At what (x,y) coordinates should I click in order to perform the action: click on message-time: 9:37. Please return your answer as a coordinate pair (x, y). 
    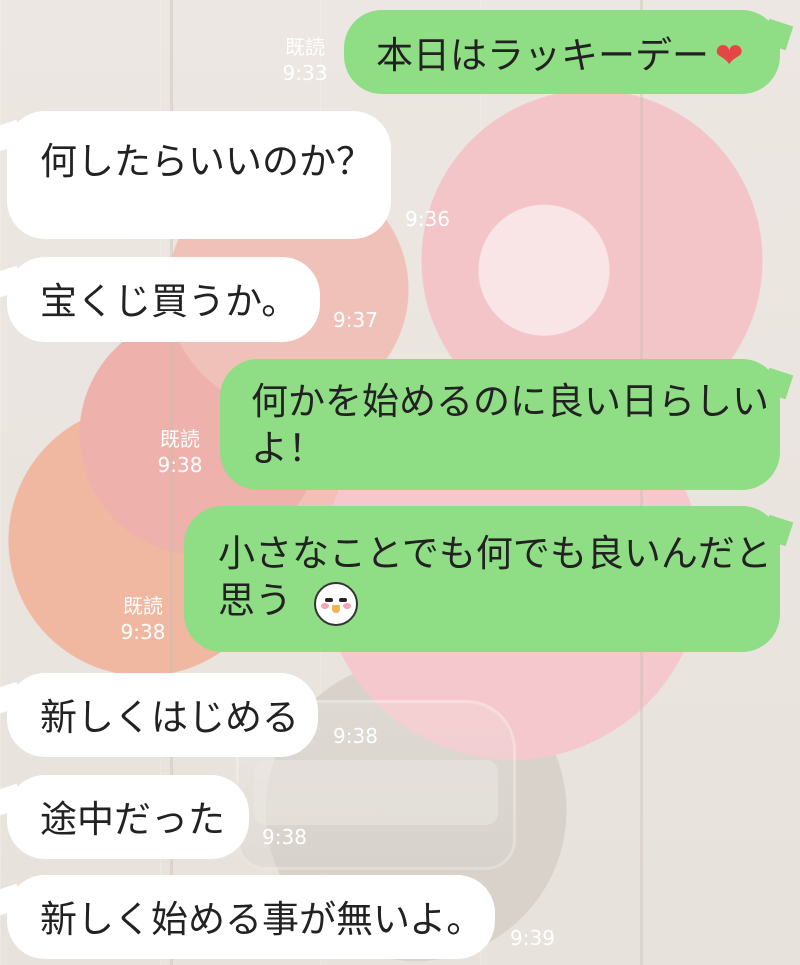
    Looking at the image, I should click on (355, 320).